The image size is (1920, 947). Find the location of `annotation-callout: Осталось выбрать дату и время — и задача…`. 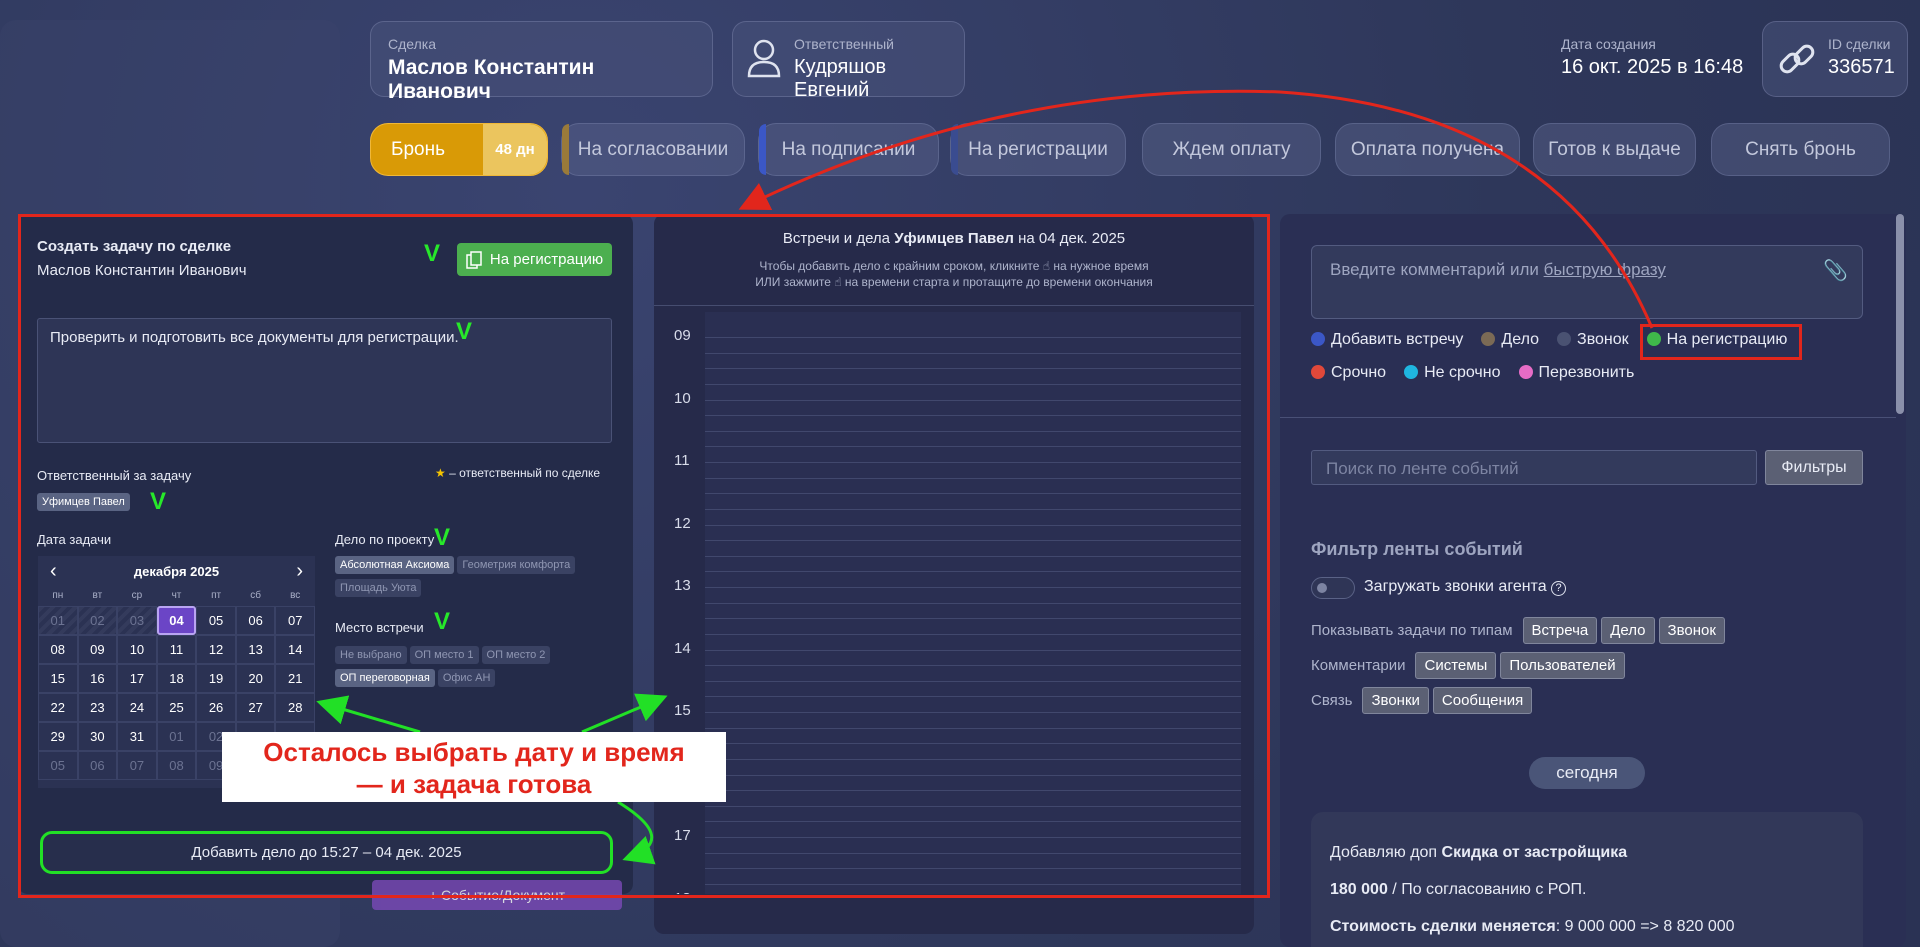

annotation-callout: Осталось выбрать дату и время — и задача… is located at coordinates (474, 767).